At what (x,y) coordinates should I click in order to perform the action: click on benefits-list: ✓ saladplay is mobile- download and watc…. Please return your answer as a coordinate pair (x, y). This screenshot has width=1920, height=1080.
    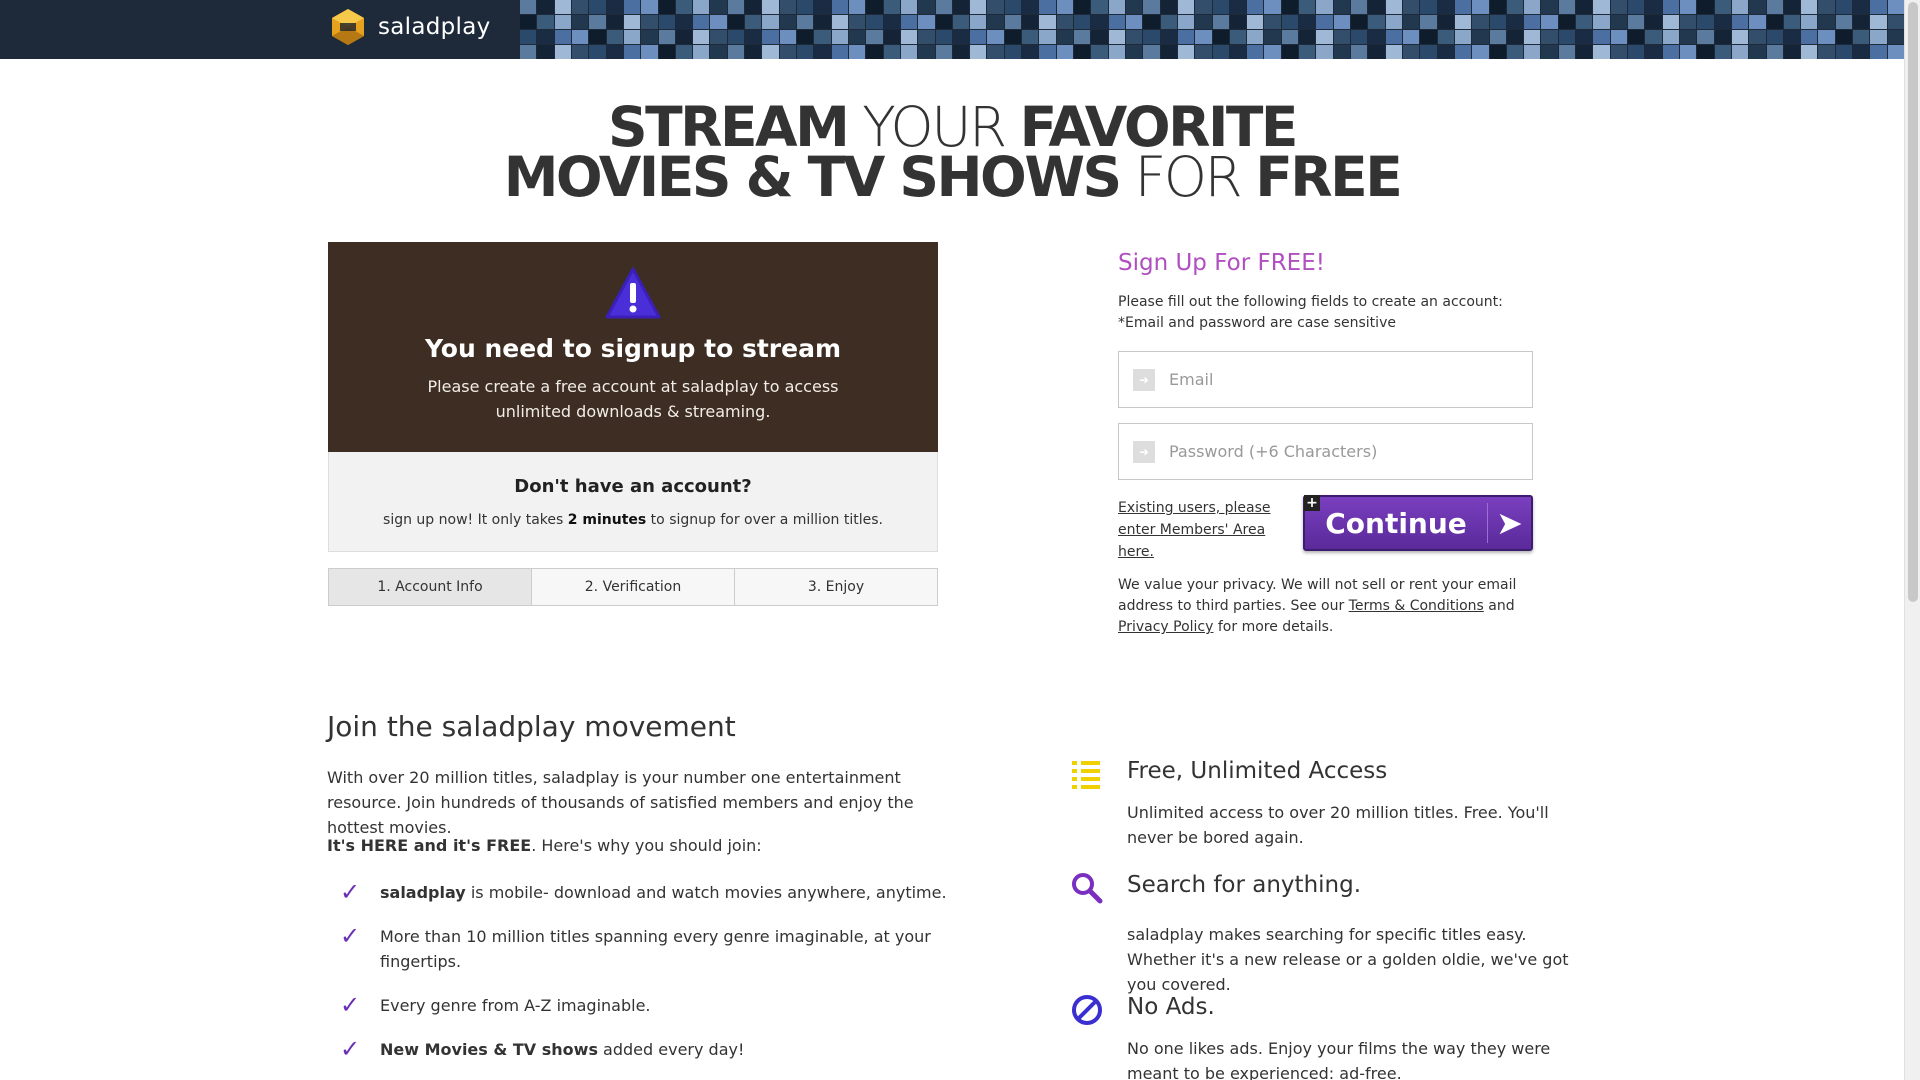
    Looking at the image, I should click on (637, 980).